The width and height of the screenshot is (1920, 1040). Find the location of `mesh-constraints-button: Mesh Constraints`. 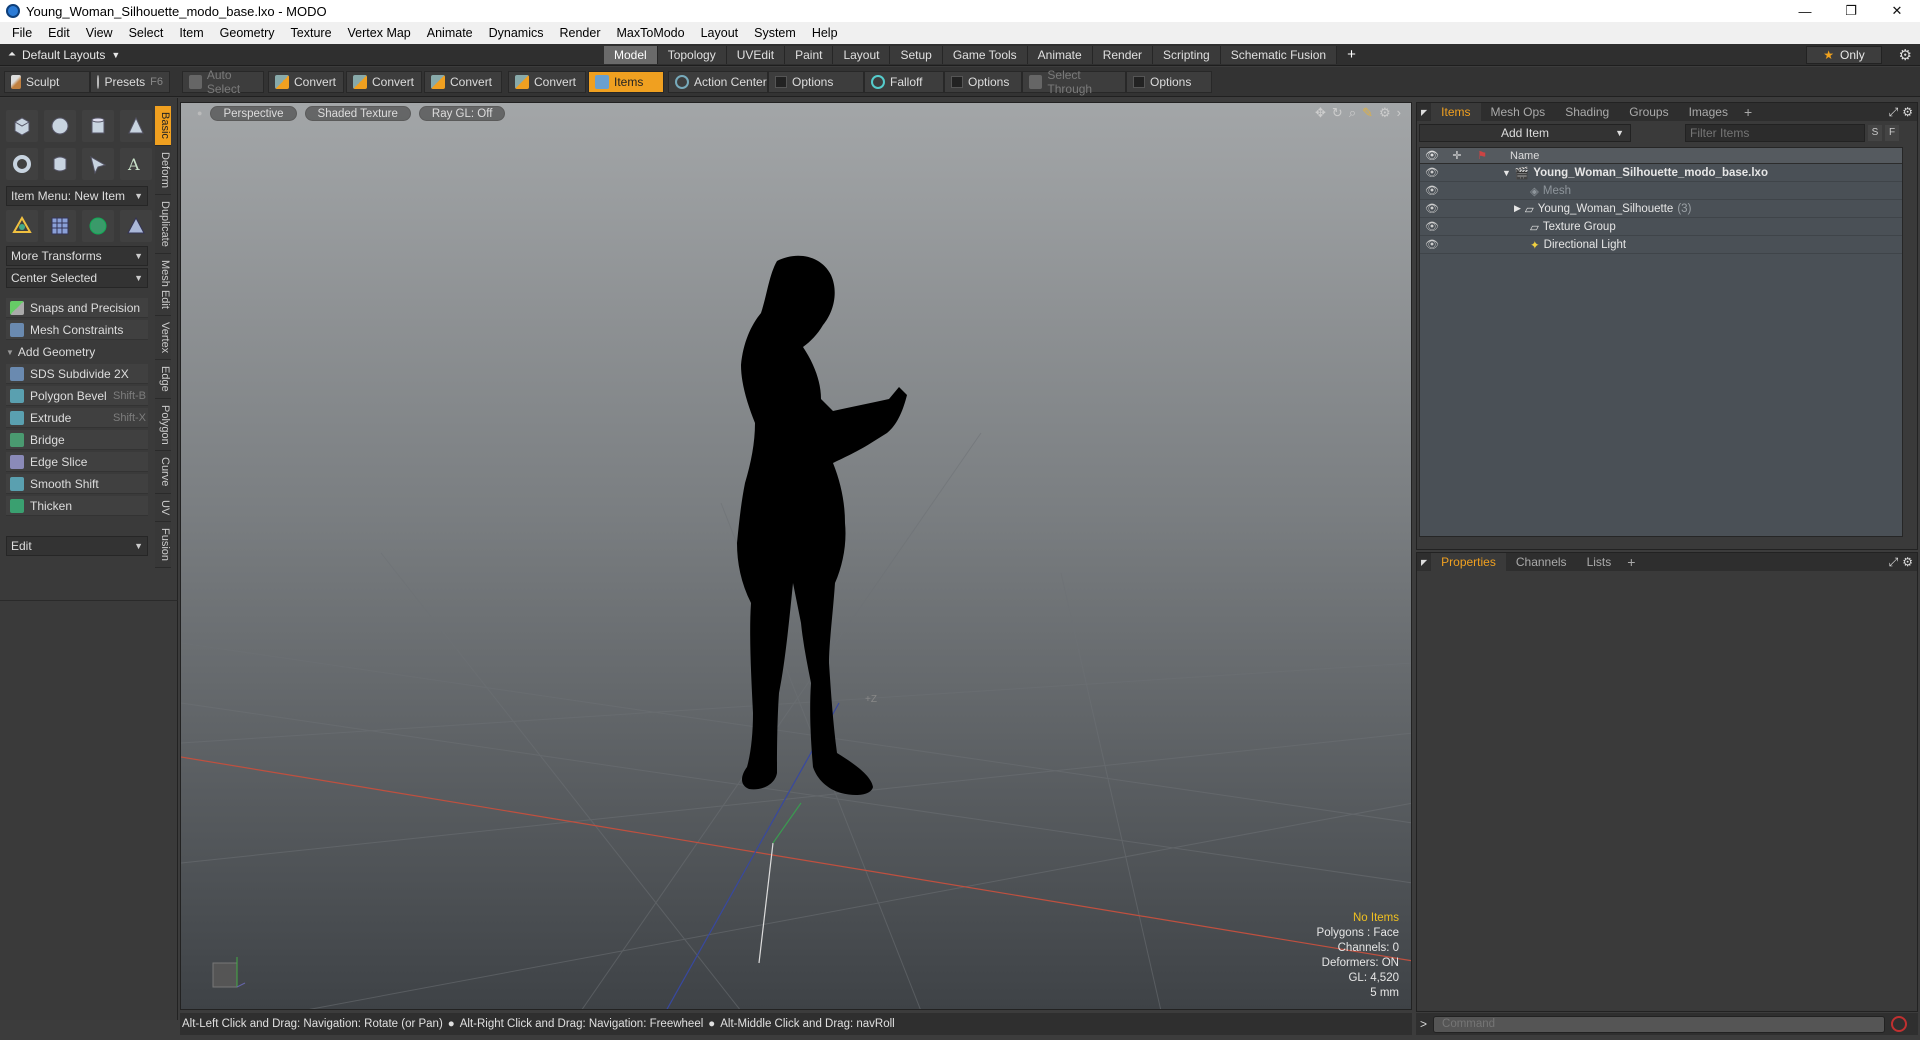

mesh-constraints-button: Mesh Constraints is located at coordinates (77, 330).